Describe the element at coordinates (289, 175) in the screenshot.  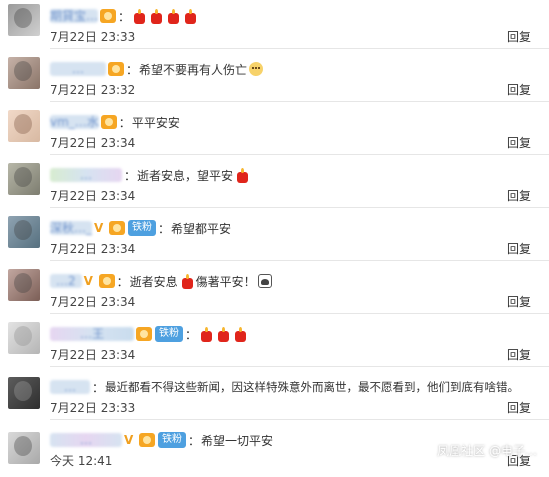
I see `comment-line: … ： 逝者安息，望平安` at that location.